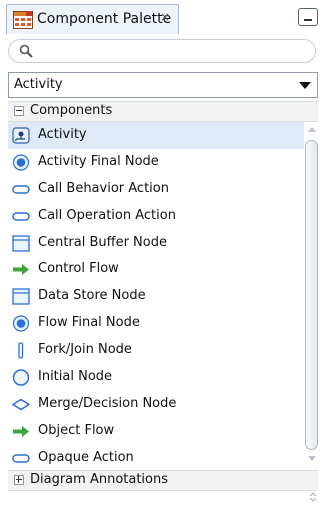 The width and height of the screenshot is (324, 506). What do you see at coordinates (103, 188) in the screenshot?
I see `item-label: Call Behavior Action` at bounding box center [103, 188].